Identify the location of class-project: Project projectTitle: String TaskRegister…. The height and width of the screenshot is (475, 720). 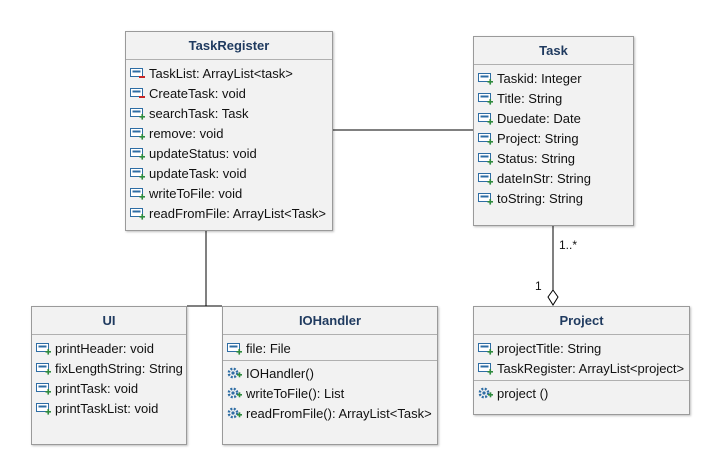
(581, 360).